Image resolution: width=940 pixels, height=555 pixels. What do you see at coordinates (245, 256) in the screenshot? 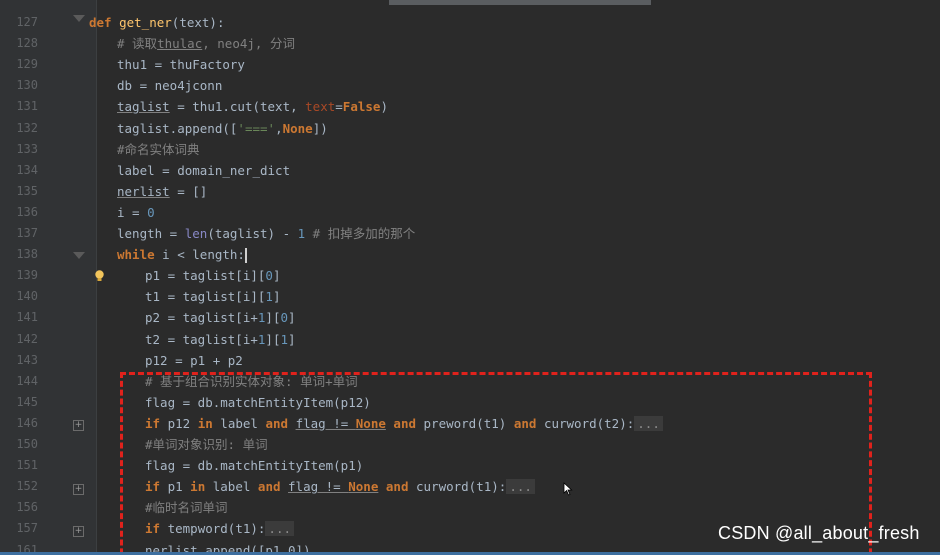
I see `text-cursor` at bounding box center [245, 256].